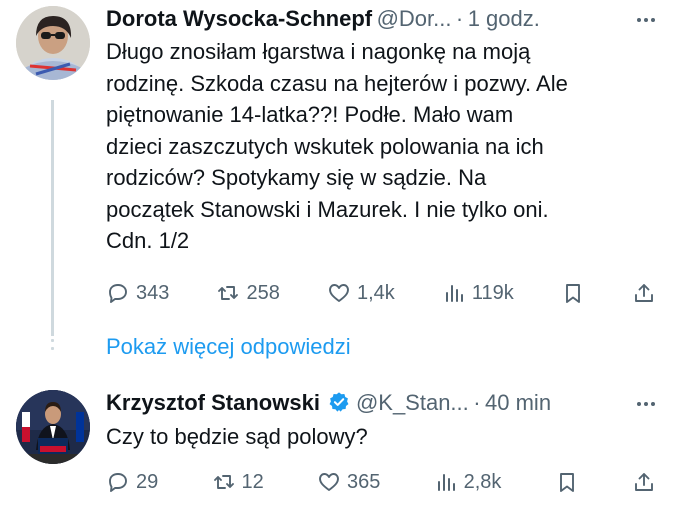 This screenshot has width=680, height=509. What do you see at coordinates (52, 347) in the screenshot?
I see `thread-dots` at bounding box center [52, 347].